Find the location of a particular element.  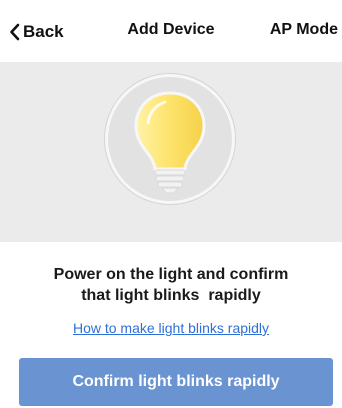

back-label: Back is located at coordinates (43, 31).